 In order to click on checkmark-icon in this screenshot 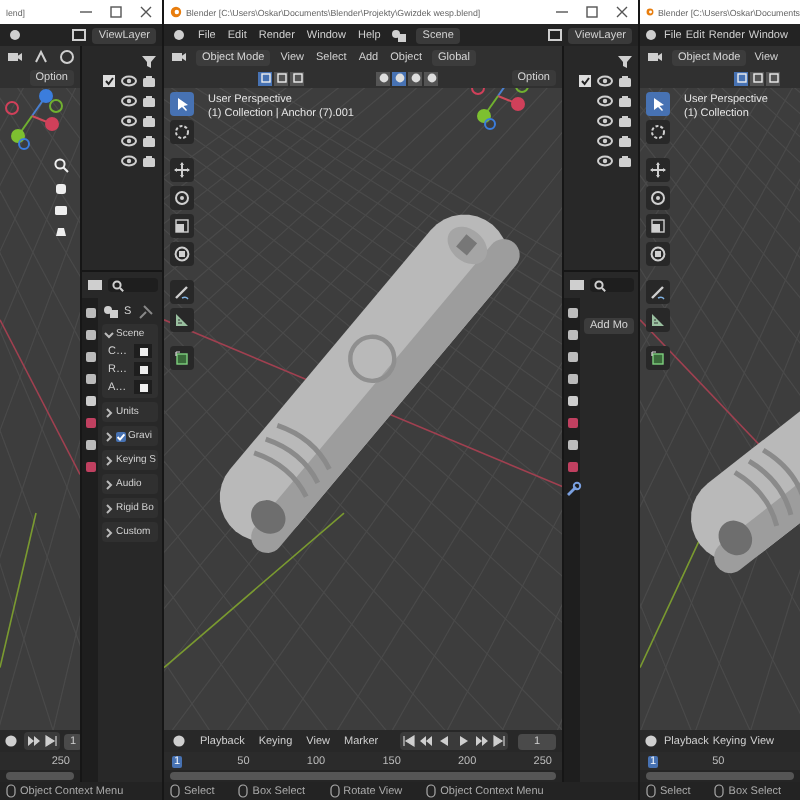, I will do `click(121, 436)`.